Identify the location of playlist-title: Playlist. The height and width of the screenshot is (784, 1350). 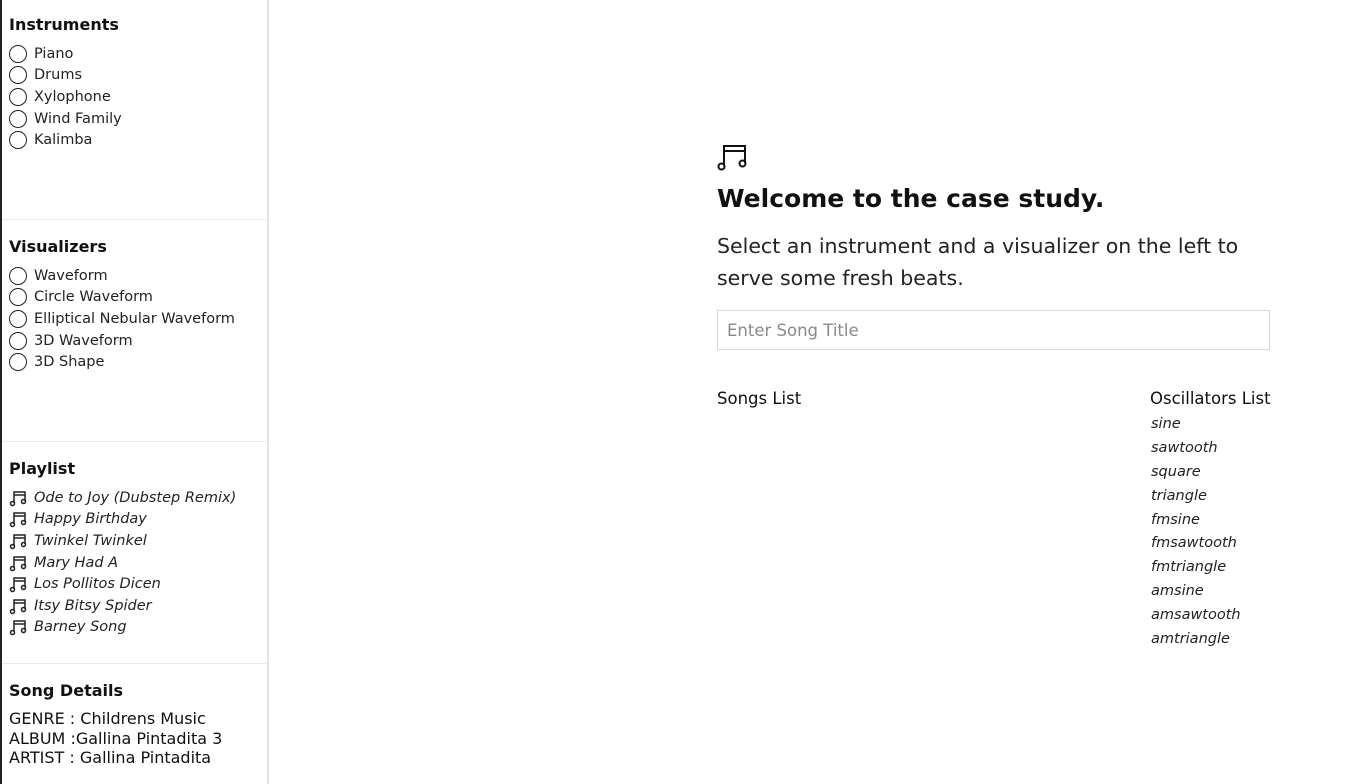
(42, 468).